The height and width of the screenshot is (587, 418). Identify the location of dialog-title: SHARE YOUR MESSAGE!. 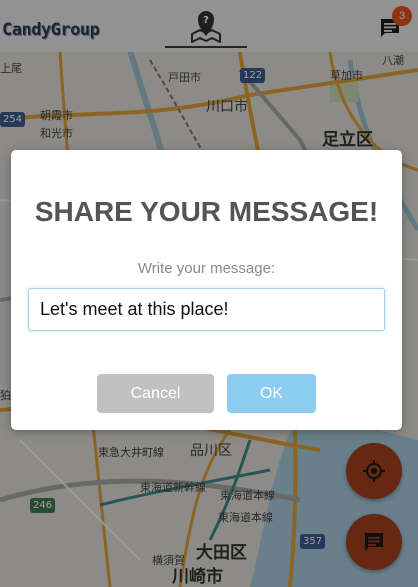
(206, 211).